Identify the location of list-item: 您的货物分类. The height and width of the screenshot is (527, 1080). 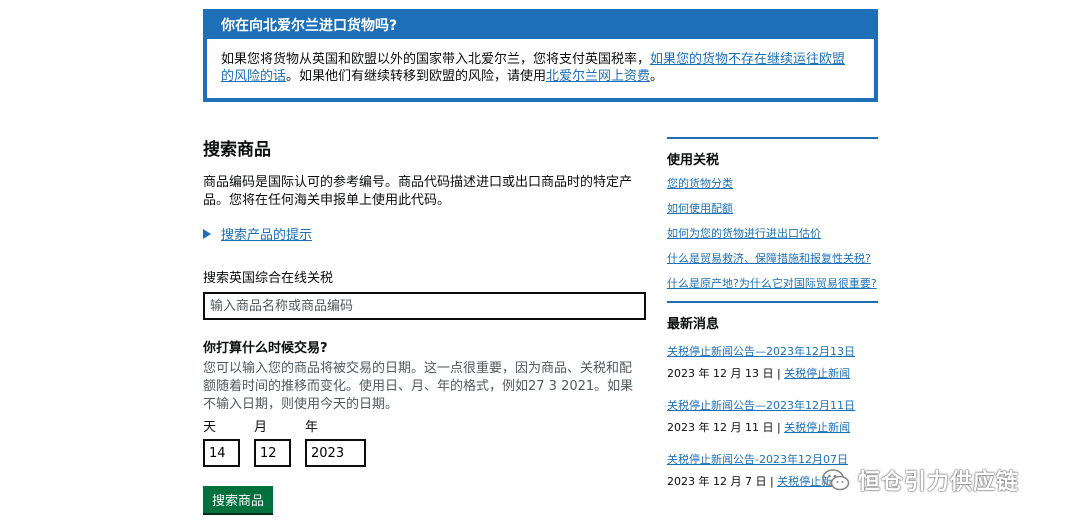
(772, 183).